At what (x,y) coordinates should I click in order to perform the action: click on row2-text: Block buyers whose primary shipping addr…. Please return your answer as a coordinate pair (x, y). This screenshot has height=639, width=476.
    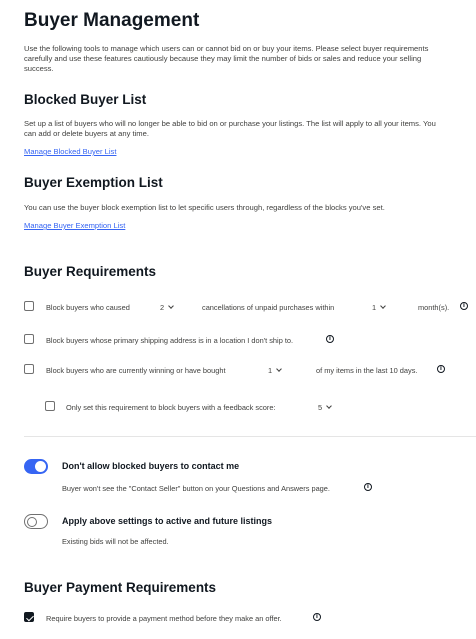
    Looking at the image, I should click on (170, 340).